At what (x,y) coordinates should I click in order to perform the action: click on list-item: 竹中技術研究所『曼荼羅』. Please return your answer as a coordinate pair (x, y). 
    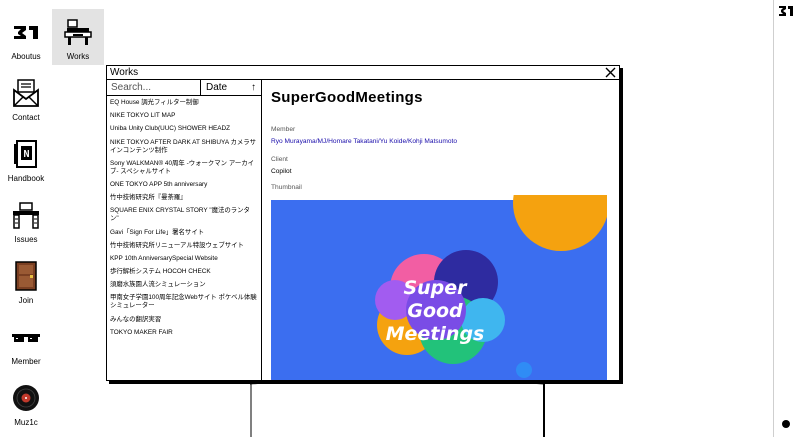
    Looking at the image, I should click on (184, 198).